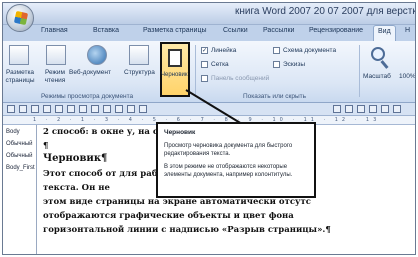 This screenshot has width=418, height=257. Describe the element at coordinates (83, 109) in the screenshot. I see `spelling-icon` at that location.